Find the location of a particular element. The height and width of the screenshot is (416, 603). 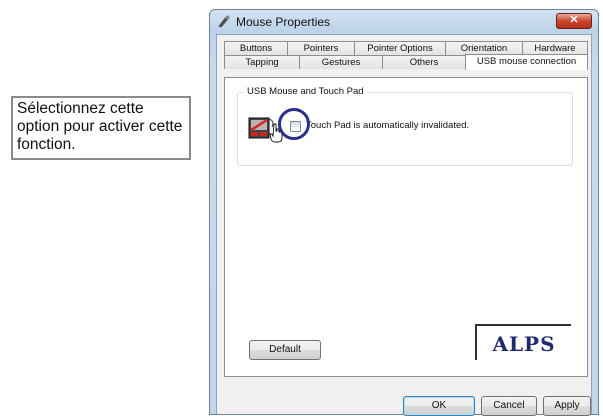

apply-button: Apply is located at coordinates (567, 406).